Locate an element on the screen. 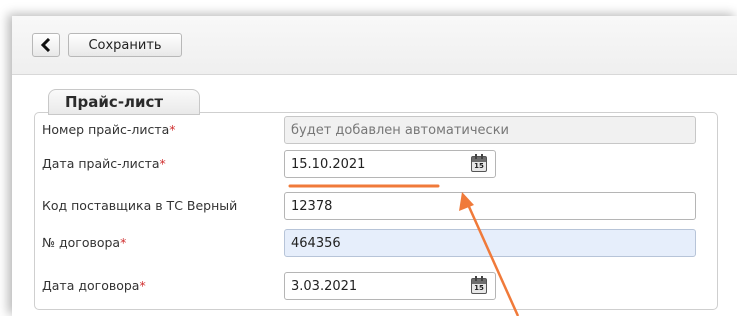  section-title: Прайс-лист is located at coordinates (124, 102).